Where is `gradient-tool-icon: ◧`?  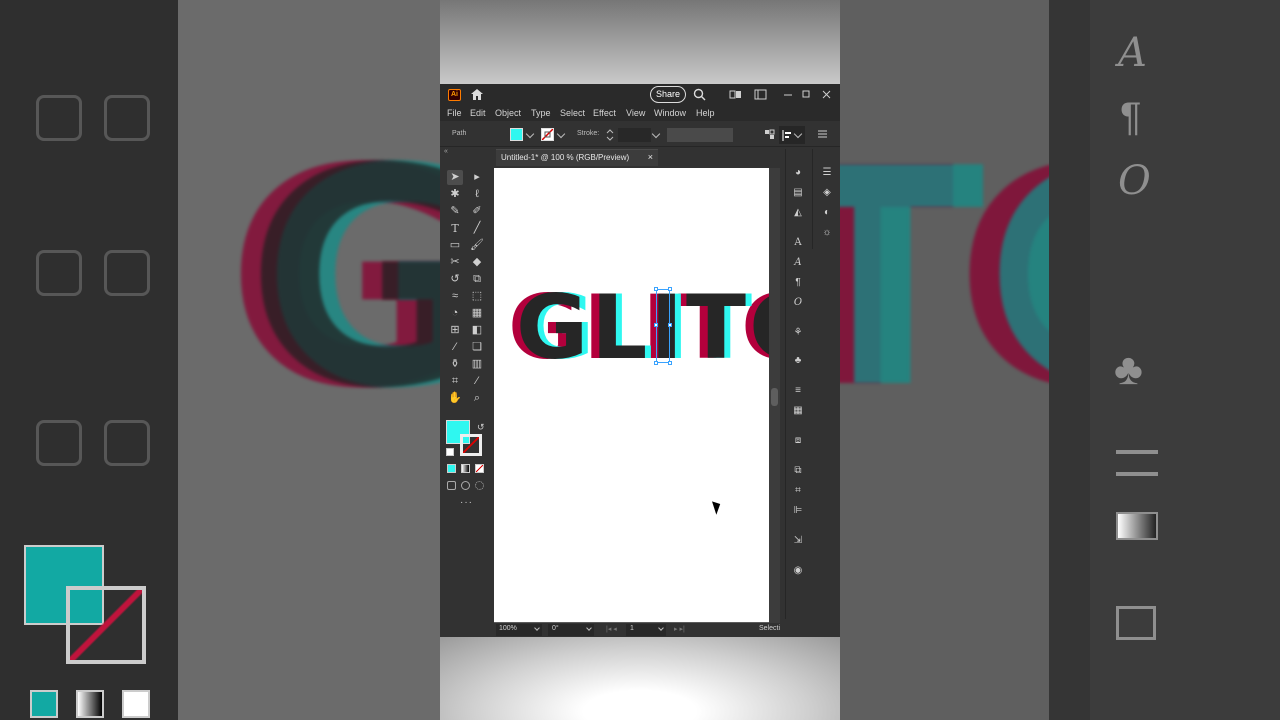
gradient-tool-icon: ◧ is located at coordinates (477, 330).